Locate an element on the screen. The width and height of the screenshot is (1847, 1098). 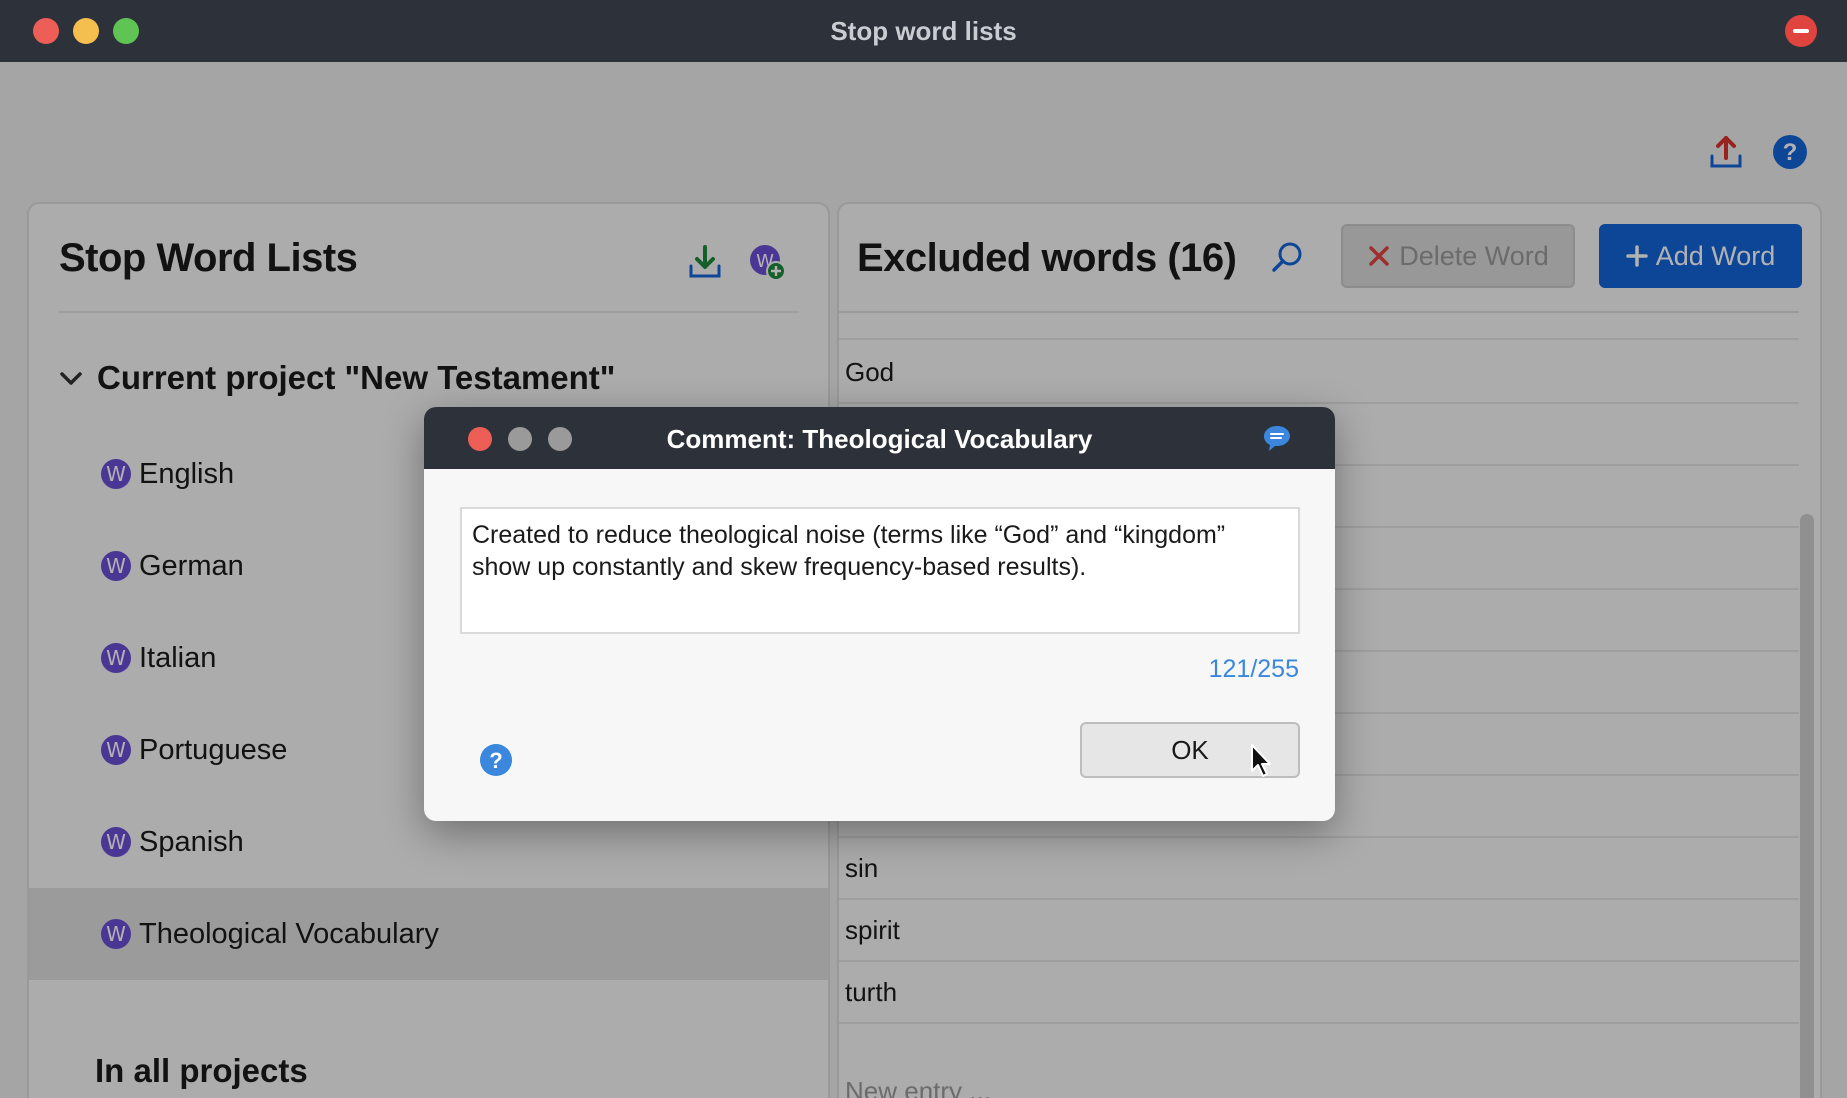
help-icon: ? is located at coordinates (496, 760).